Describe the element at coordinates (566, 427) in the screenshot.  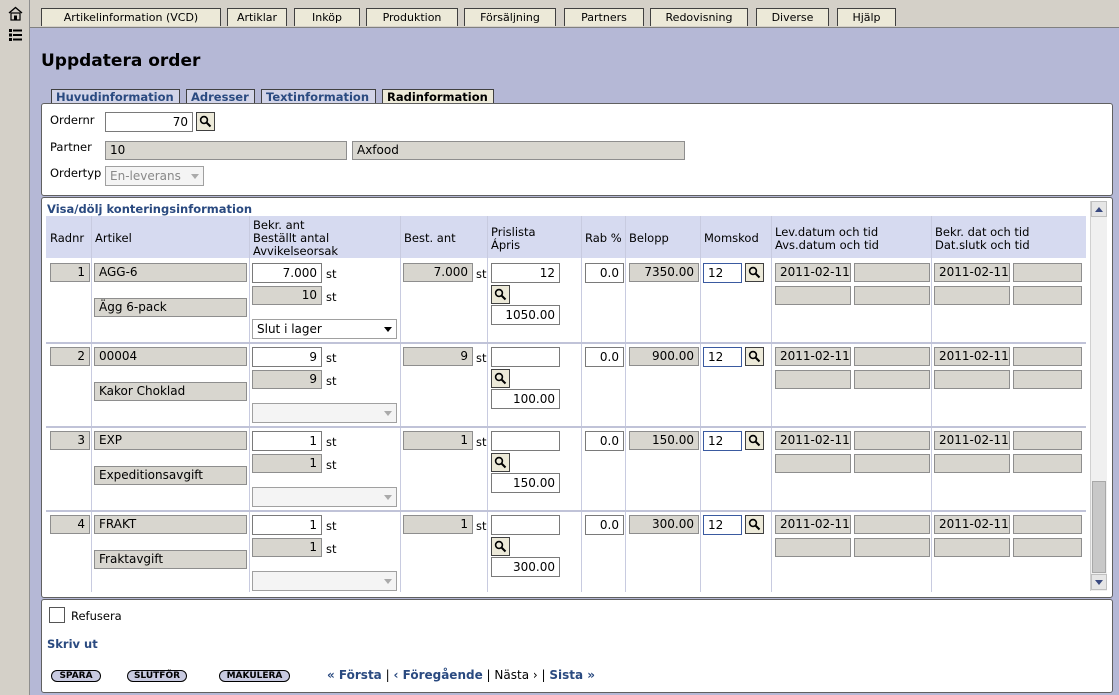
I see `row-divider` at that location.